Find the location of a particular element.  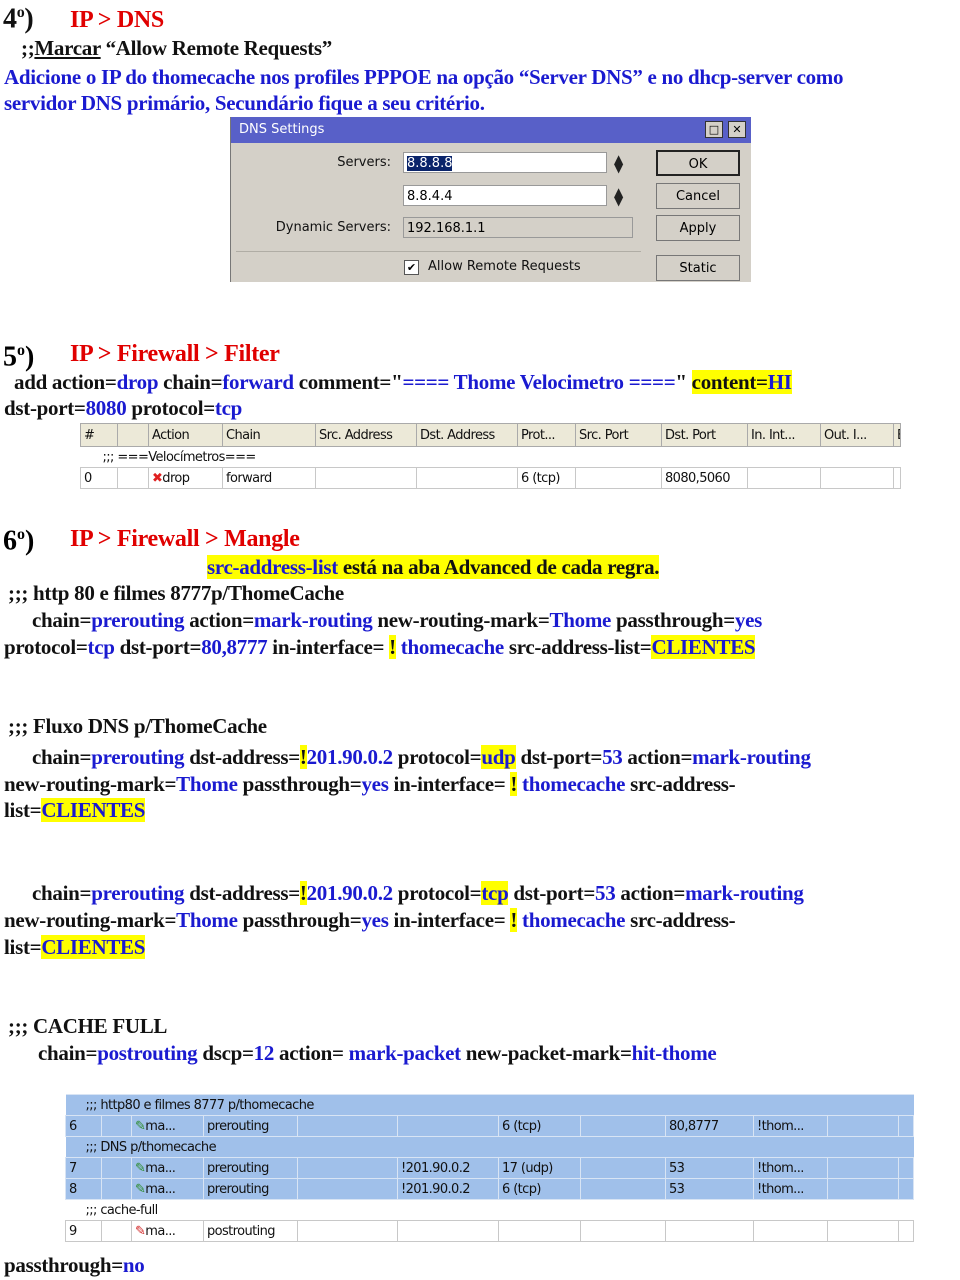

drop-x-icon: ✖ is located at coordinates (157, 478).